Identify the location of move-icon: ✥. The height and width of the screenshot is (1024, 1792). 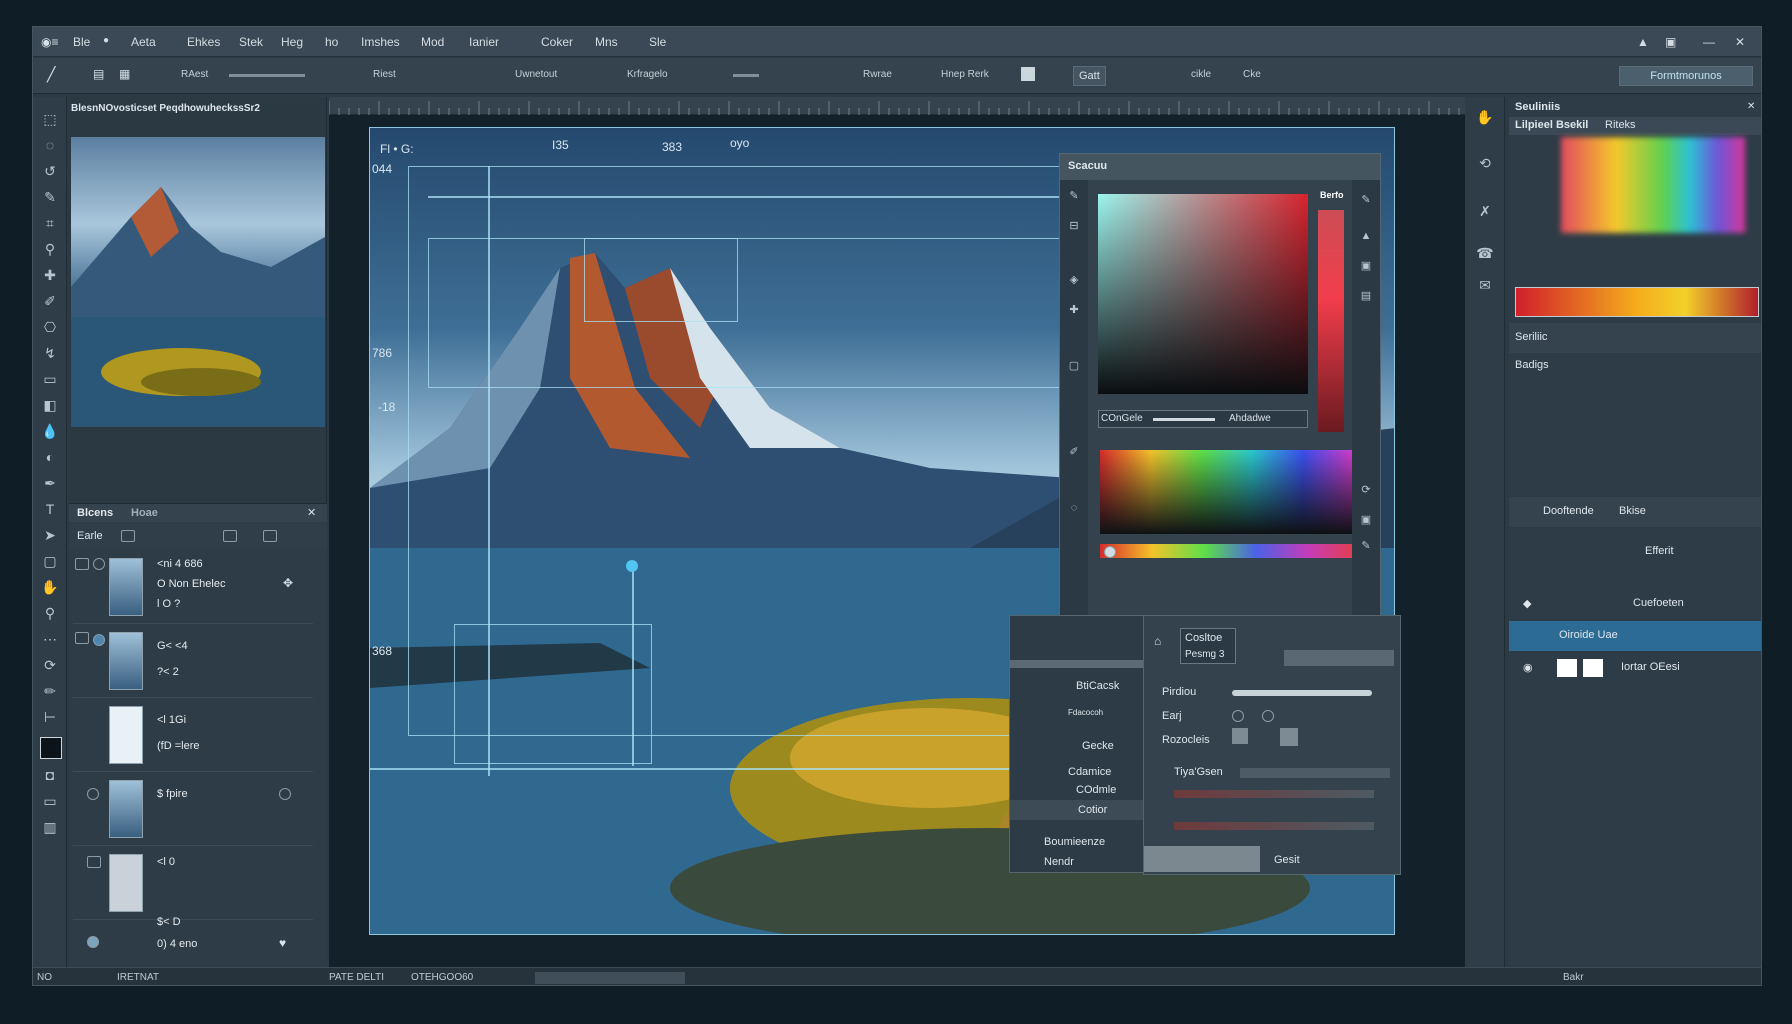
(288, 583).